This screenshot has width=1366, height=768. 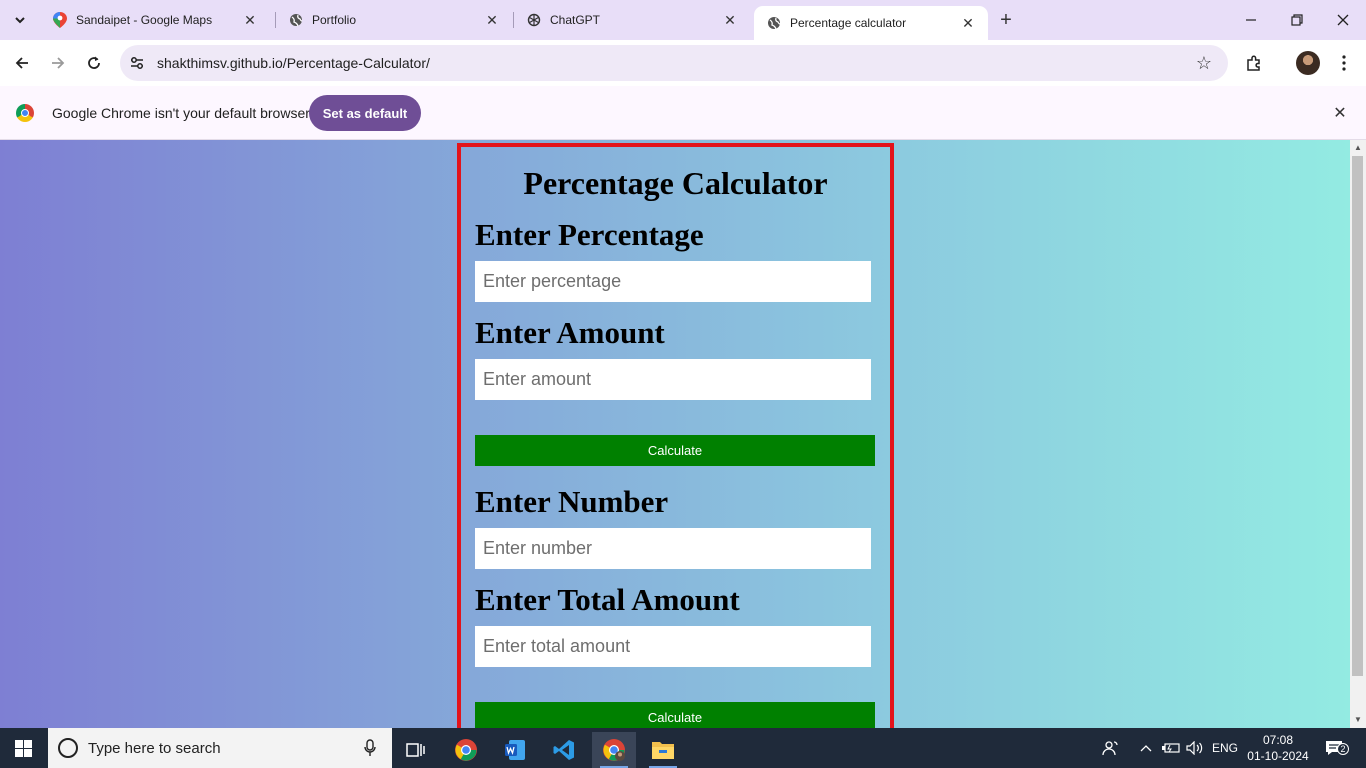 What do you see at coordinates (60, 20) in the screenshot?
I see `google-maps-icon` at bounding box center [60, 20].